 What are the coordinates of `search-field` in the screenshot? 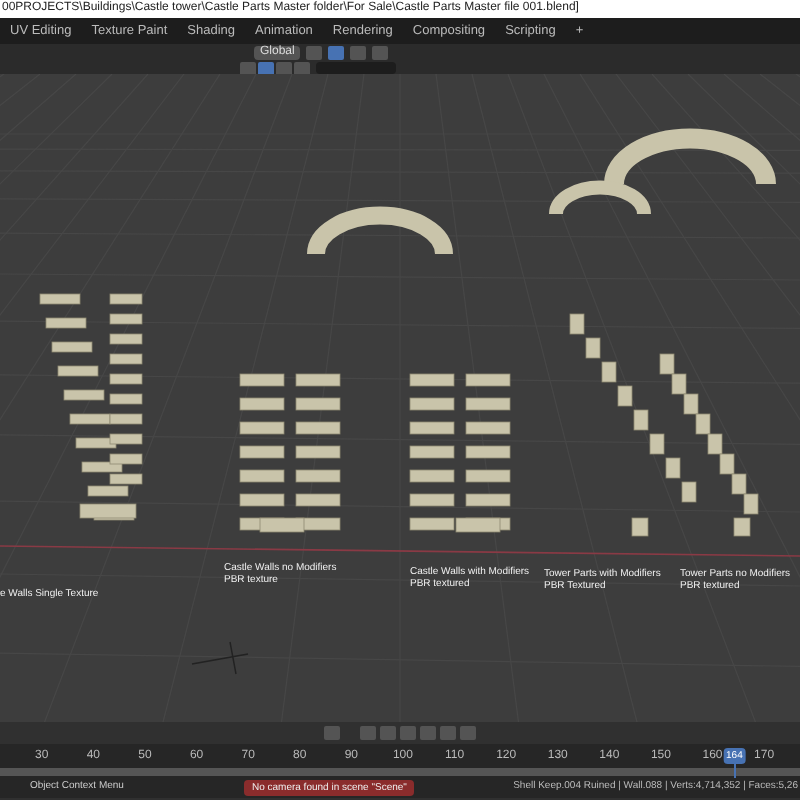 It's located at (356, 68).